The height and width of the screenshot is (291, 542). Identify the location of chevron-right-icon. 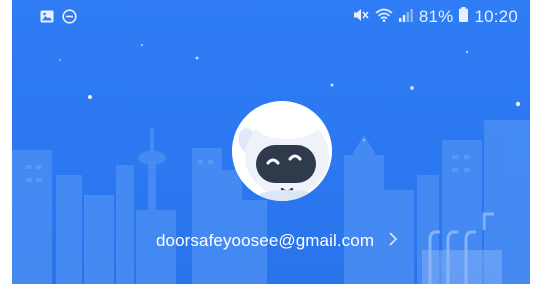
(393, 241).